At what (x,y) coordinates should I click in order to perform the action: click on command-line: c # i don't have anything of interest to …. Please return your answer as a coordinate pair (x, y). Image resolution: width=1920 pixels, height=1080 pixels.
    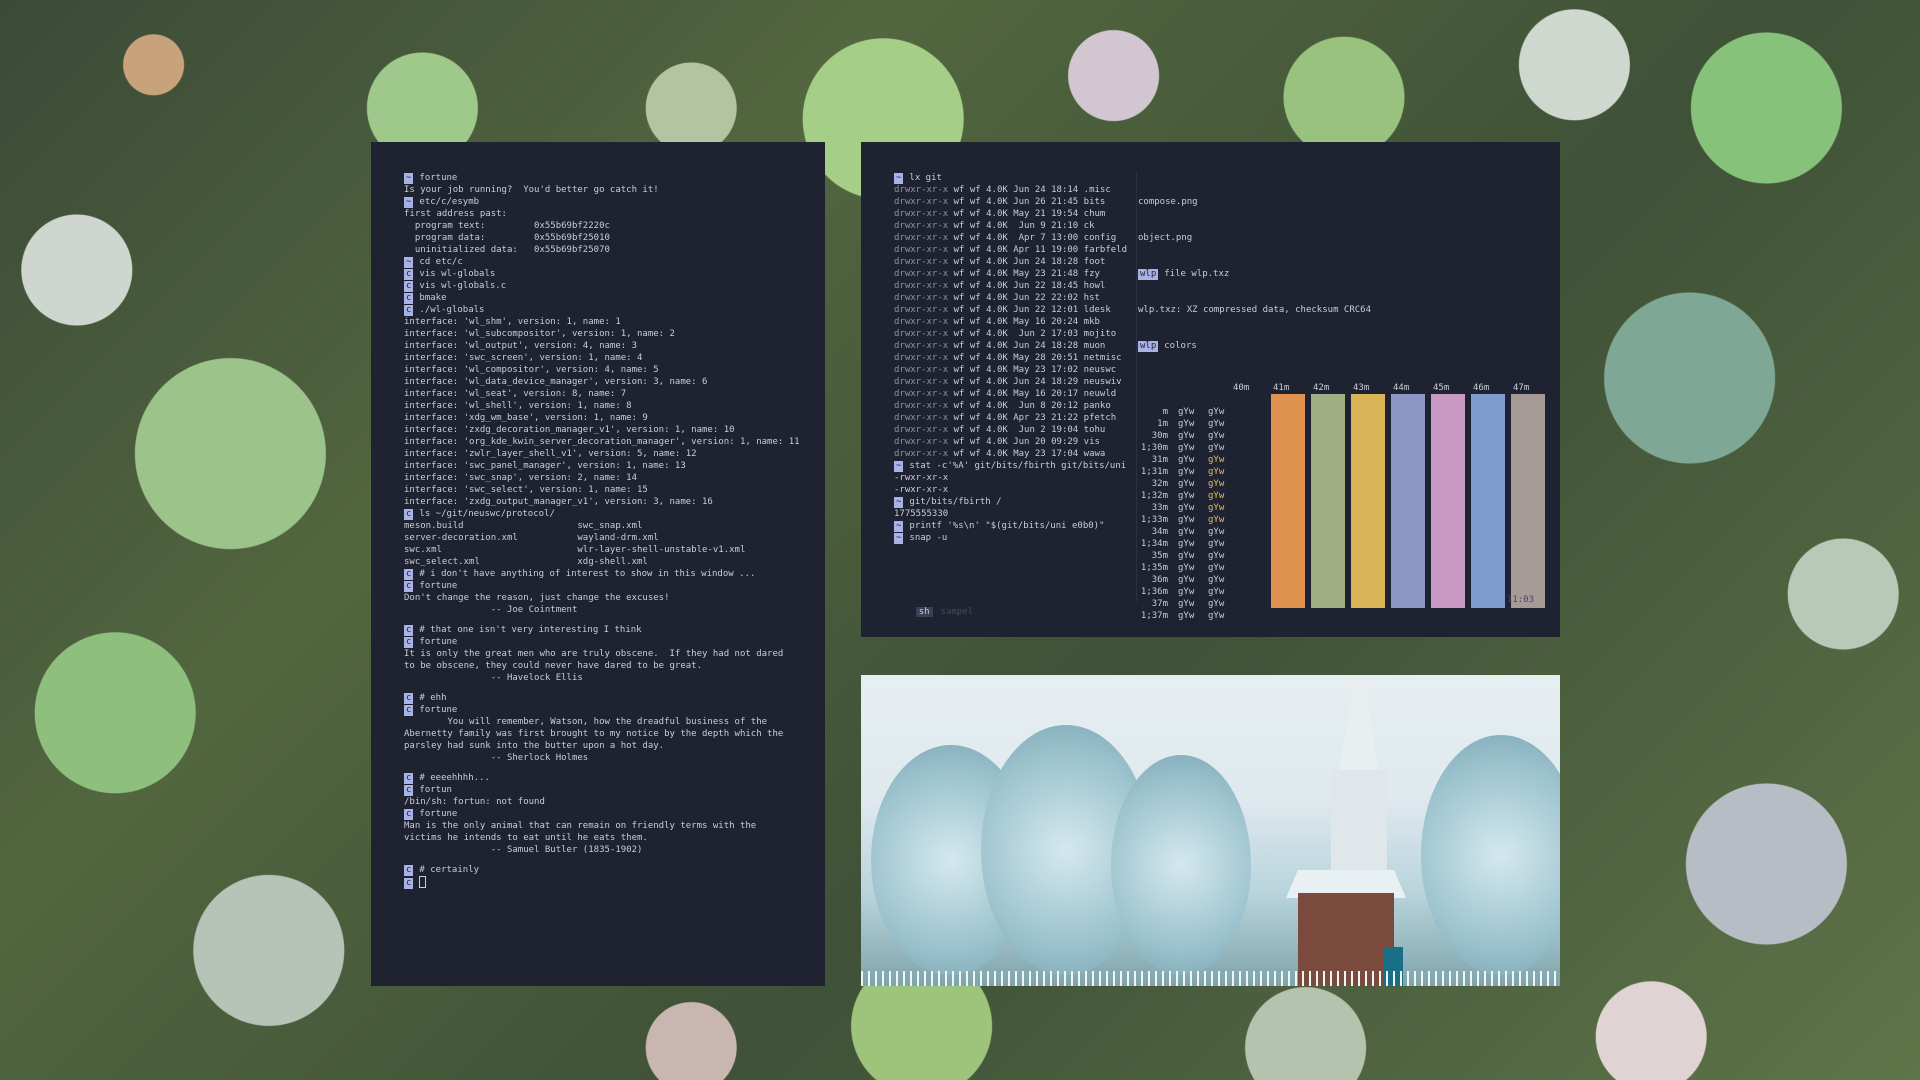
    Looking at the image, I should click on (614, 574).